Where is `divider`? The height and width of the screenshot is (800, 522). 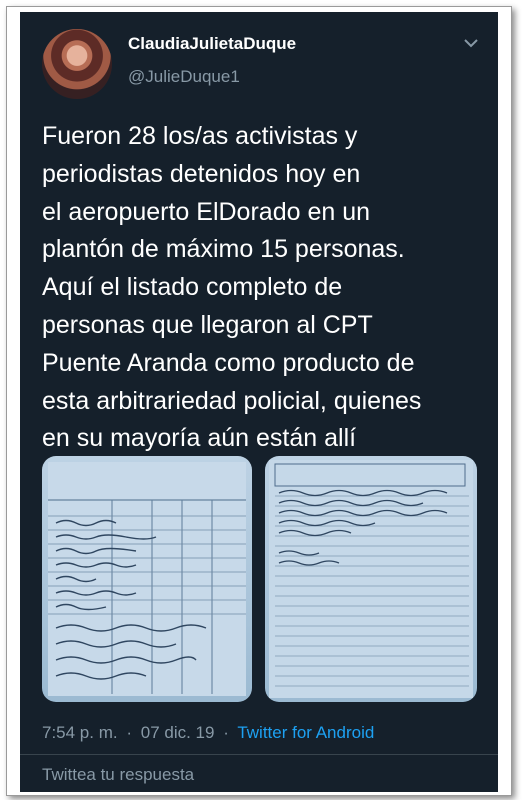 divider is located at coordinates (259, 754).